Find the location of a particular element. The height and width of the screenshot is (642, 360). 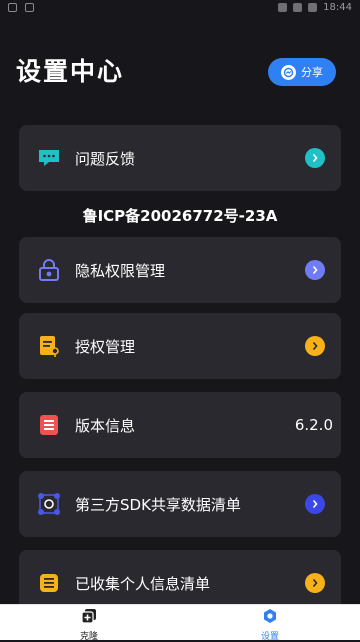

status-bar: 18:44 is located at coordinates (180, 9).